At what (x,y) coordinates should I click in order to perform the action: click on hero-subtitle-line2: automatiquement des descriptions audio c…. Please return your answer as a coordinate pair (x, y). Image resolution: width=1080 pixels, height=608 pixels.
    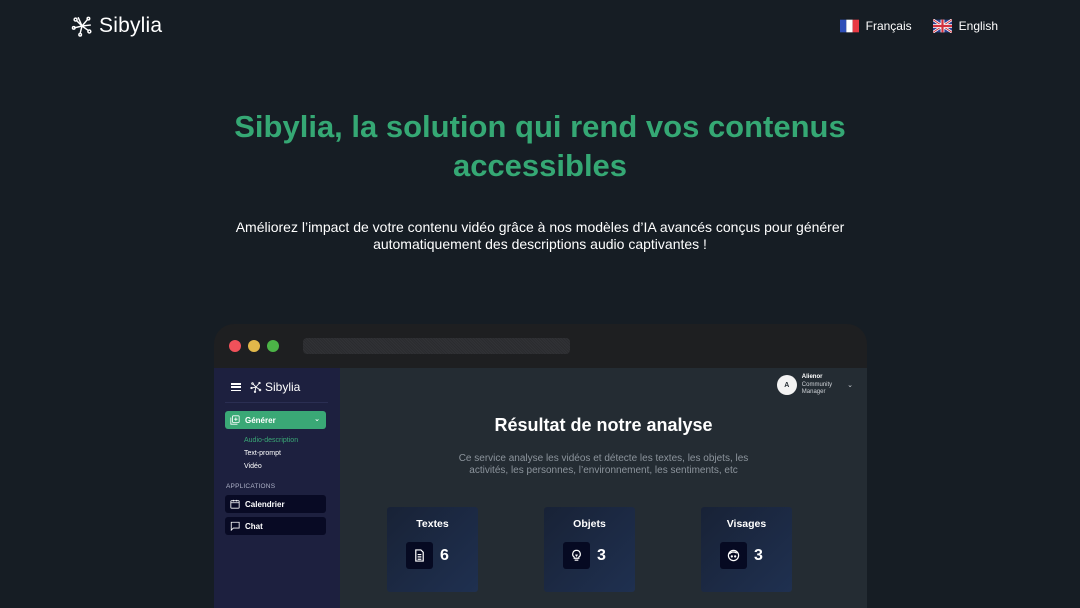
    Looking at the image, I should click on (540, 244).